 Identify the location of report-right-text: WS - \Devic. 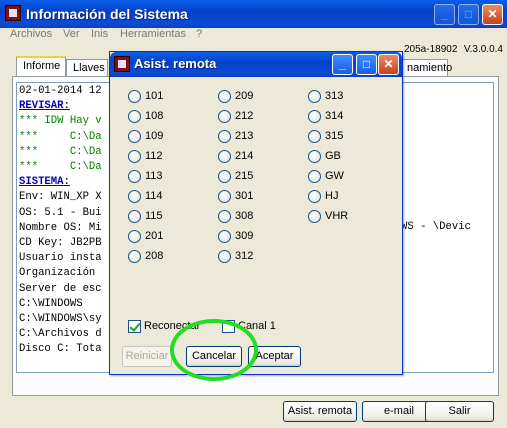
(436, 227).